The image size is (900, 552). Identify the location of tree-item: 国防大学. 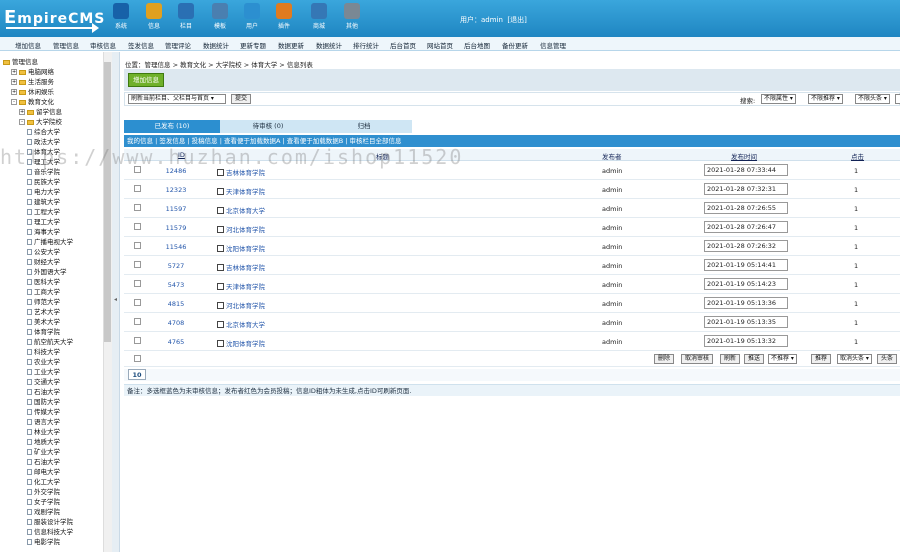
(43, 401).